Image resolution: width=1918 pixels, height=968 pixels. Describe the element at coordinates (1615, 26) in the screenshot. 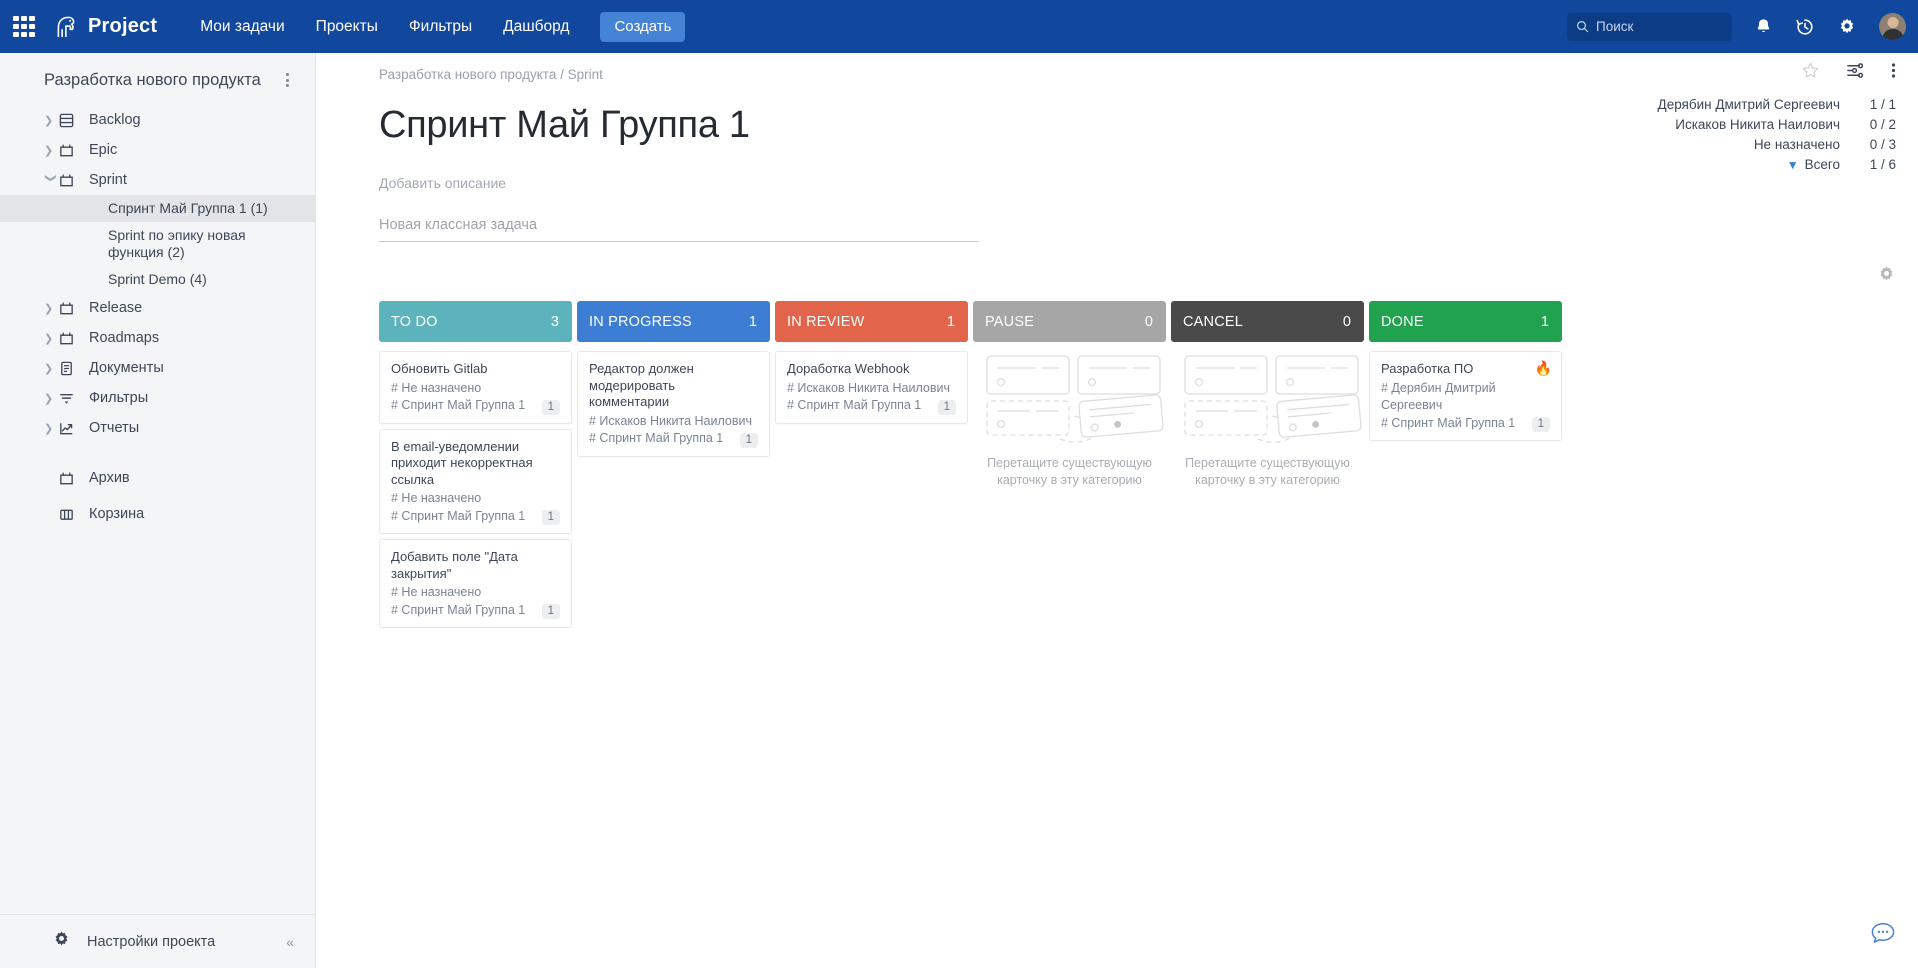

I see `search-placeholder: Поиск` at that location.